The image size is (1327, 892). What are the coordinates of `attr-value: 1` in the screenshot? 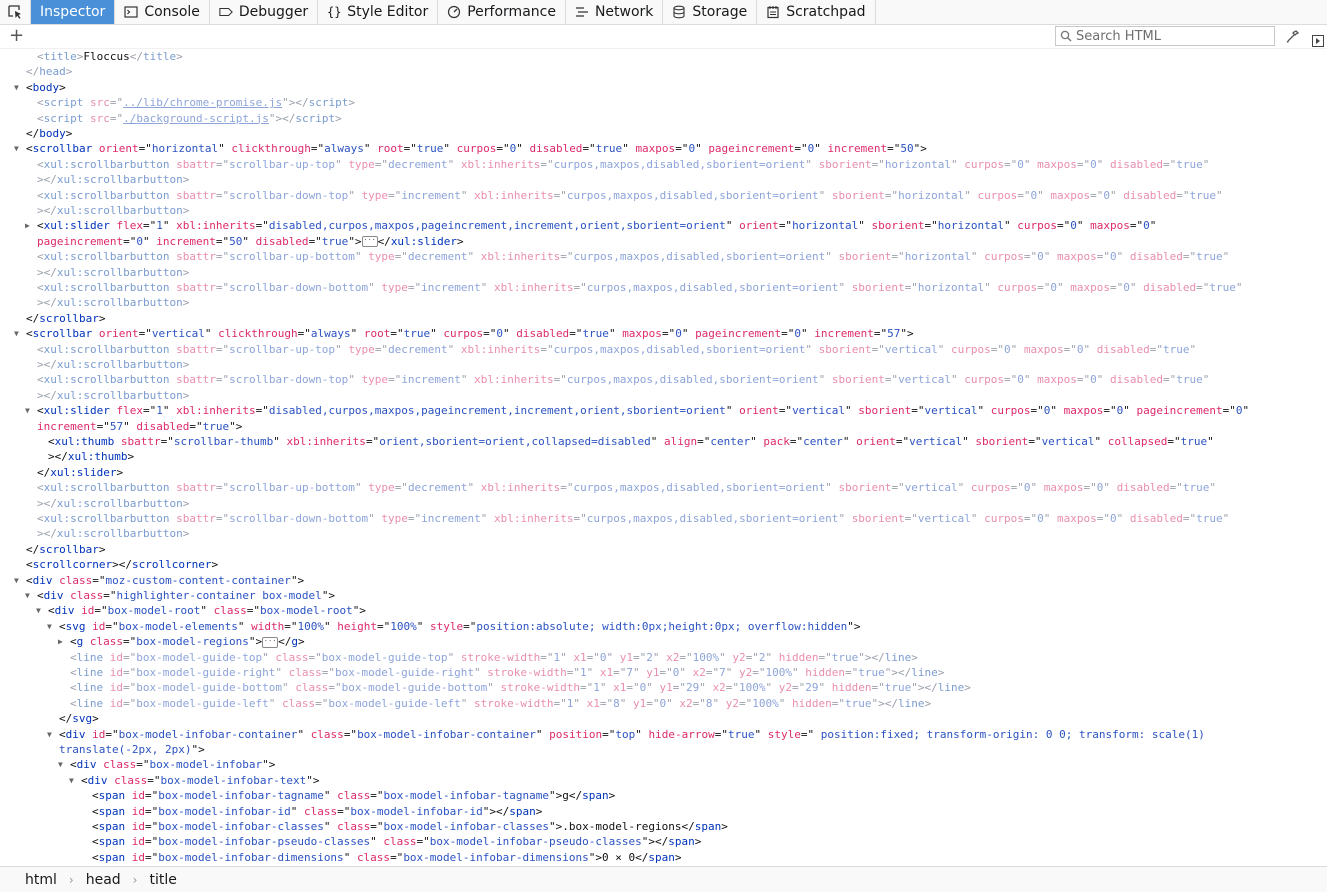 It's located at (596, 687).